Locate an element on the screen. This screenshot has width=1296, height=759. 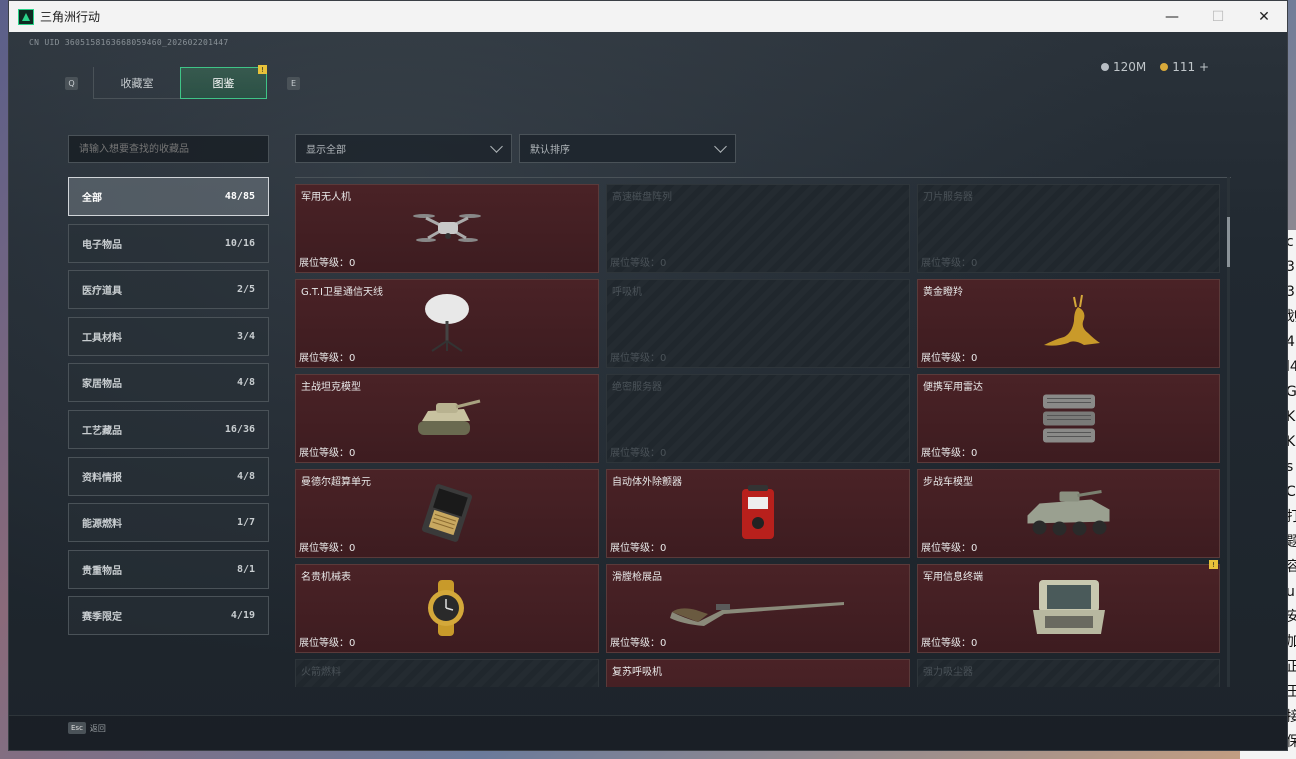
back-label: 返回 is located at coordinates (97, 728).